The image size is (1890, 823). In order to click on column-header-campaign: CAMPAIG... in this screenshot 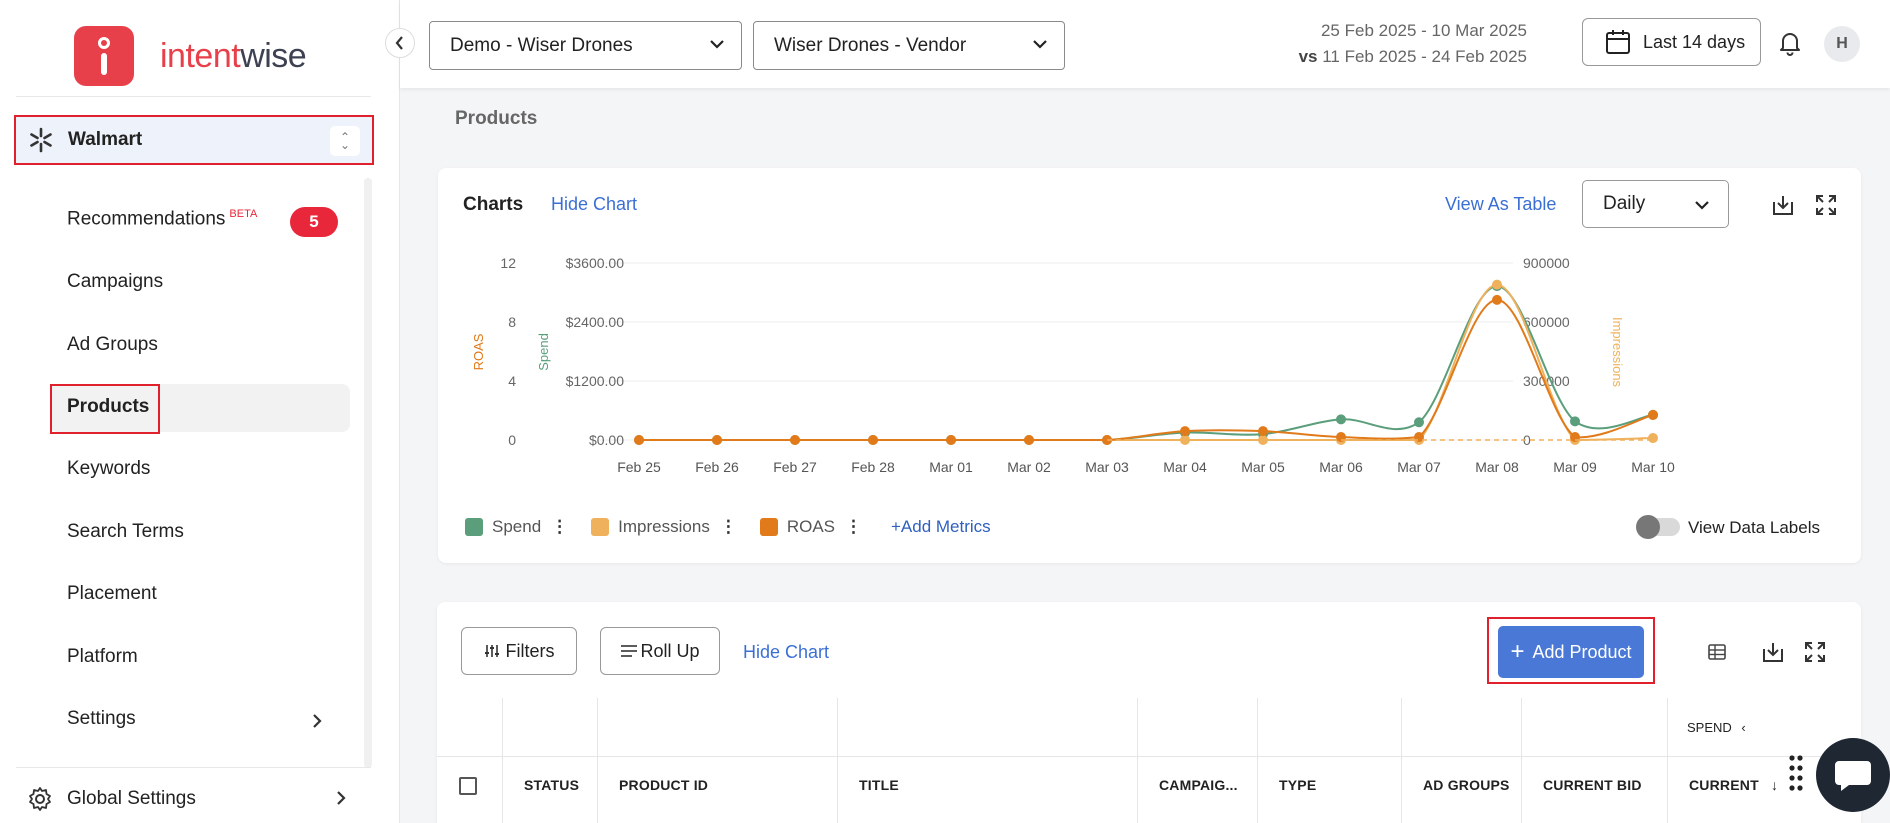, I will do `click(1198, 785)`.